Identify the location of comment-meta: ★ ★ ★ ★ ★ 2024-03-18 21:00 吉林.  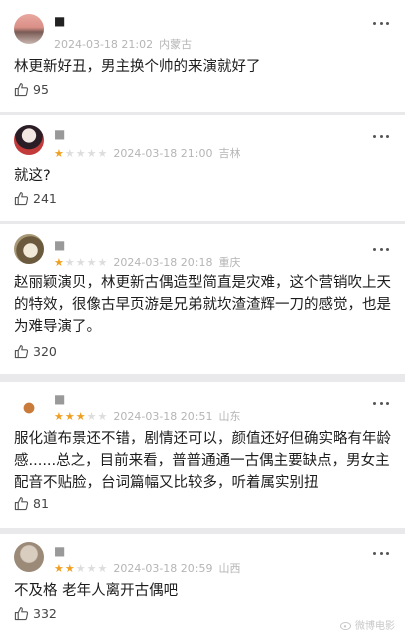
(147, 153).